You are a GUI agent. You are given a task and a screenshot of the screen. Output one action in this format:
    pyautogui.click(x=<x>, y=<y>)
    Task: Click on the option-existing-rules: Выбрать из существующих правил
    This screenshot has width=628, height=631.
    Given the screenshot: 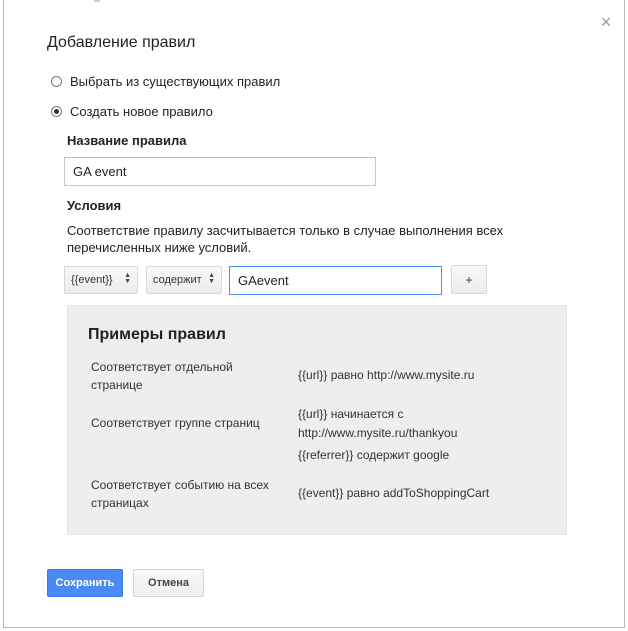 What is the action you would take?
    pyautogui.click(x=165, y=81)
    